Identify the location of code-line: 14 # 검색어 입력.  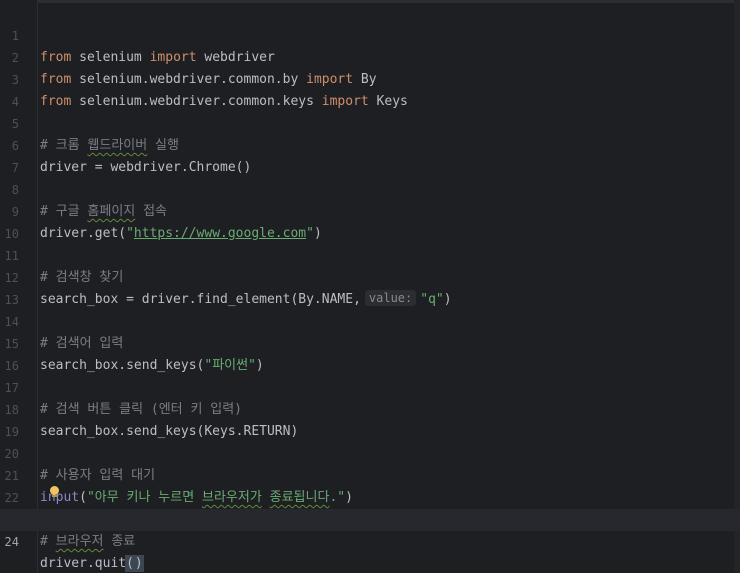
(370, 320).